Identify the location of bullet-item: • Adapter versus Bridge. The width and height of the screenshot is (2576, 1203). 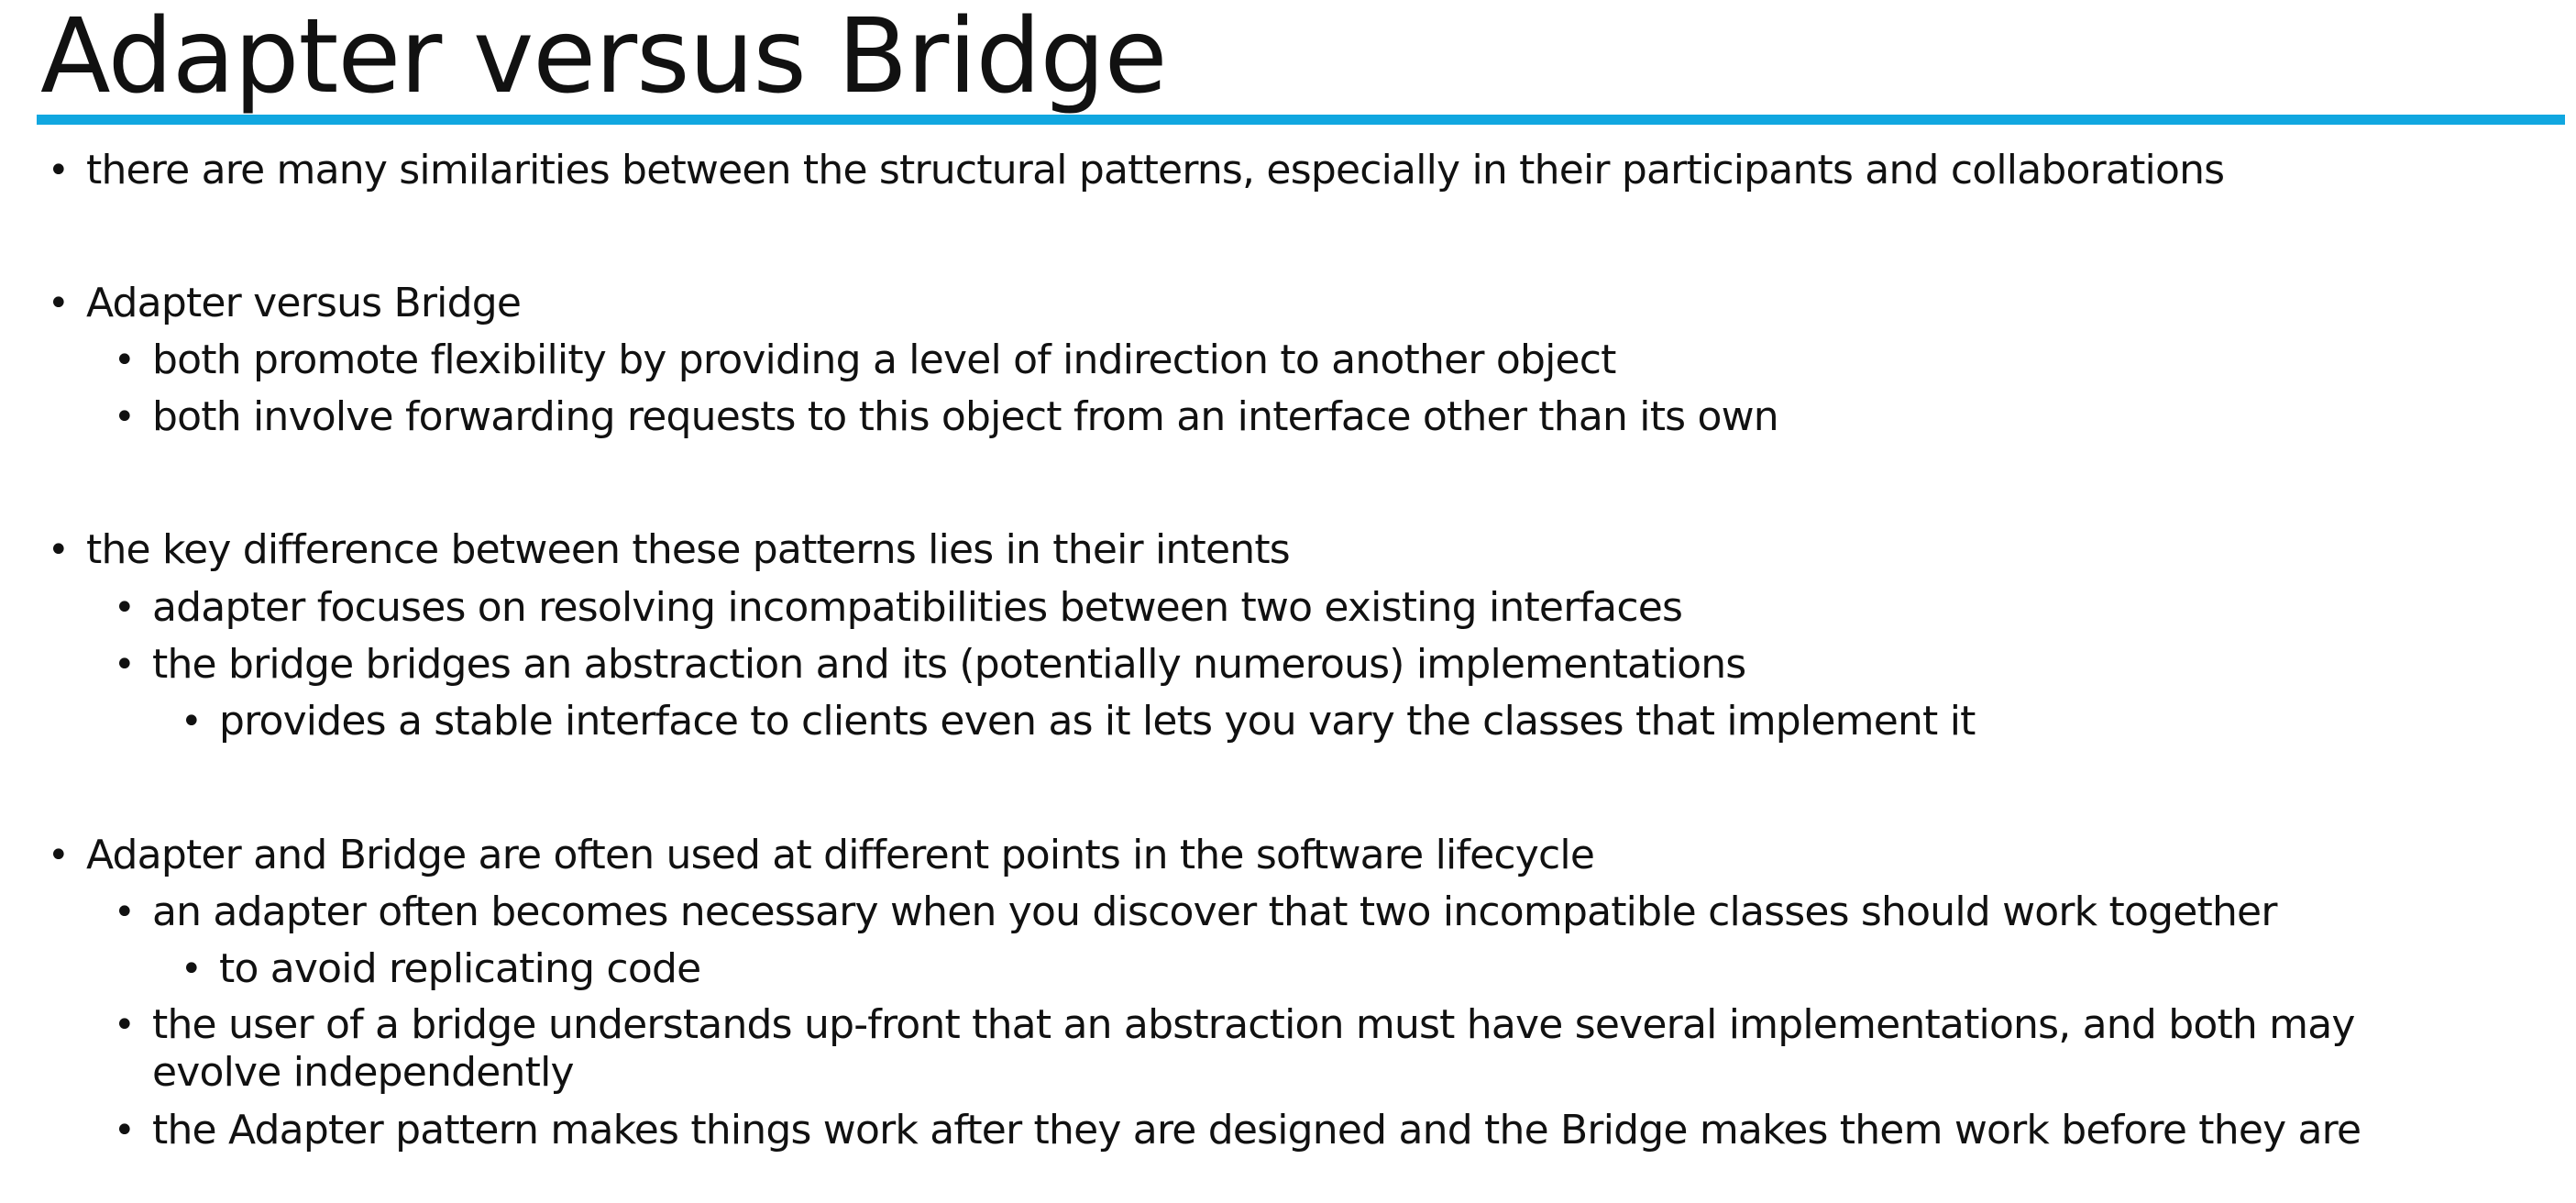
(285, 304).